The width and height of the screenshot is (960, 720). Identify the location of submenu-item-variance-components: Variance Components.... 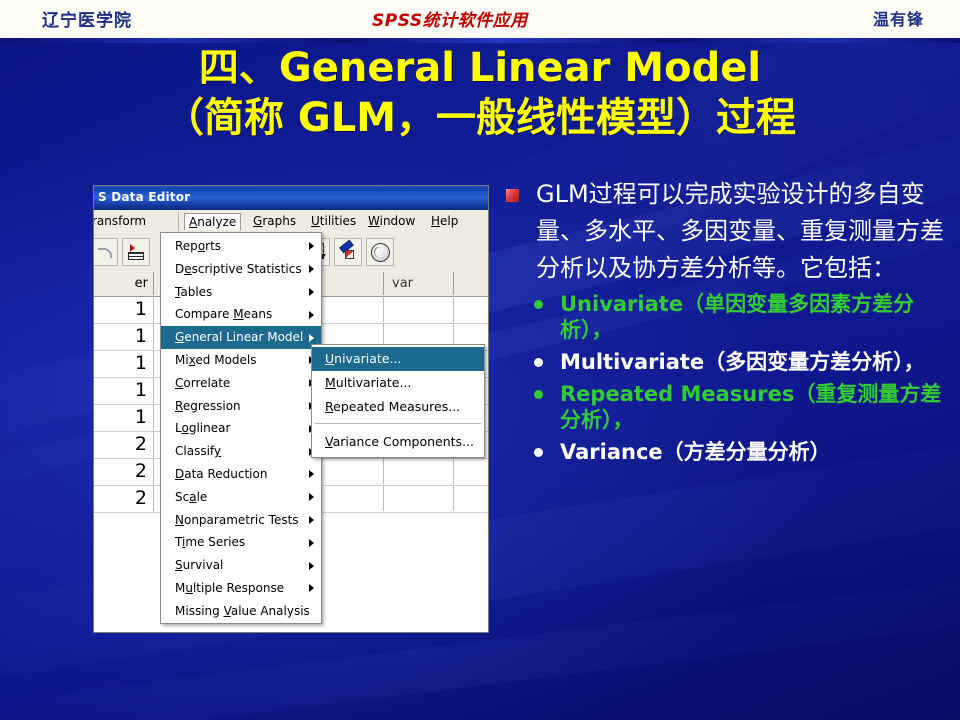
(398, 442).